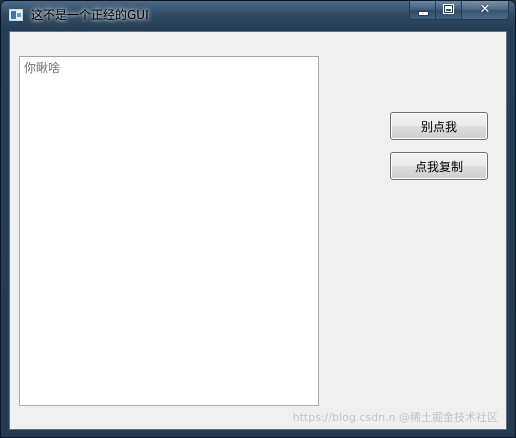 Image resolution: width=516 pixels, height=438 pixels. I want to click on minimize-button, so click(422, 10).